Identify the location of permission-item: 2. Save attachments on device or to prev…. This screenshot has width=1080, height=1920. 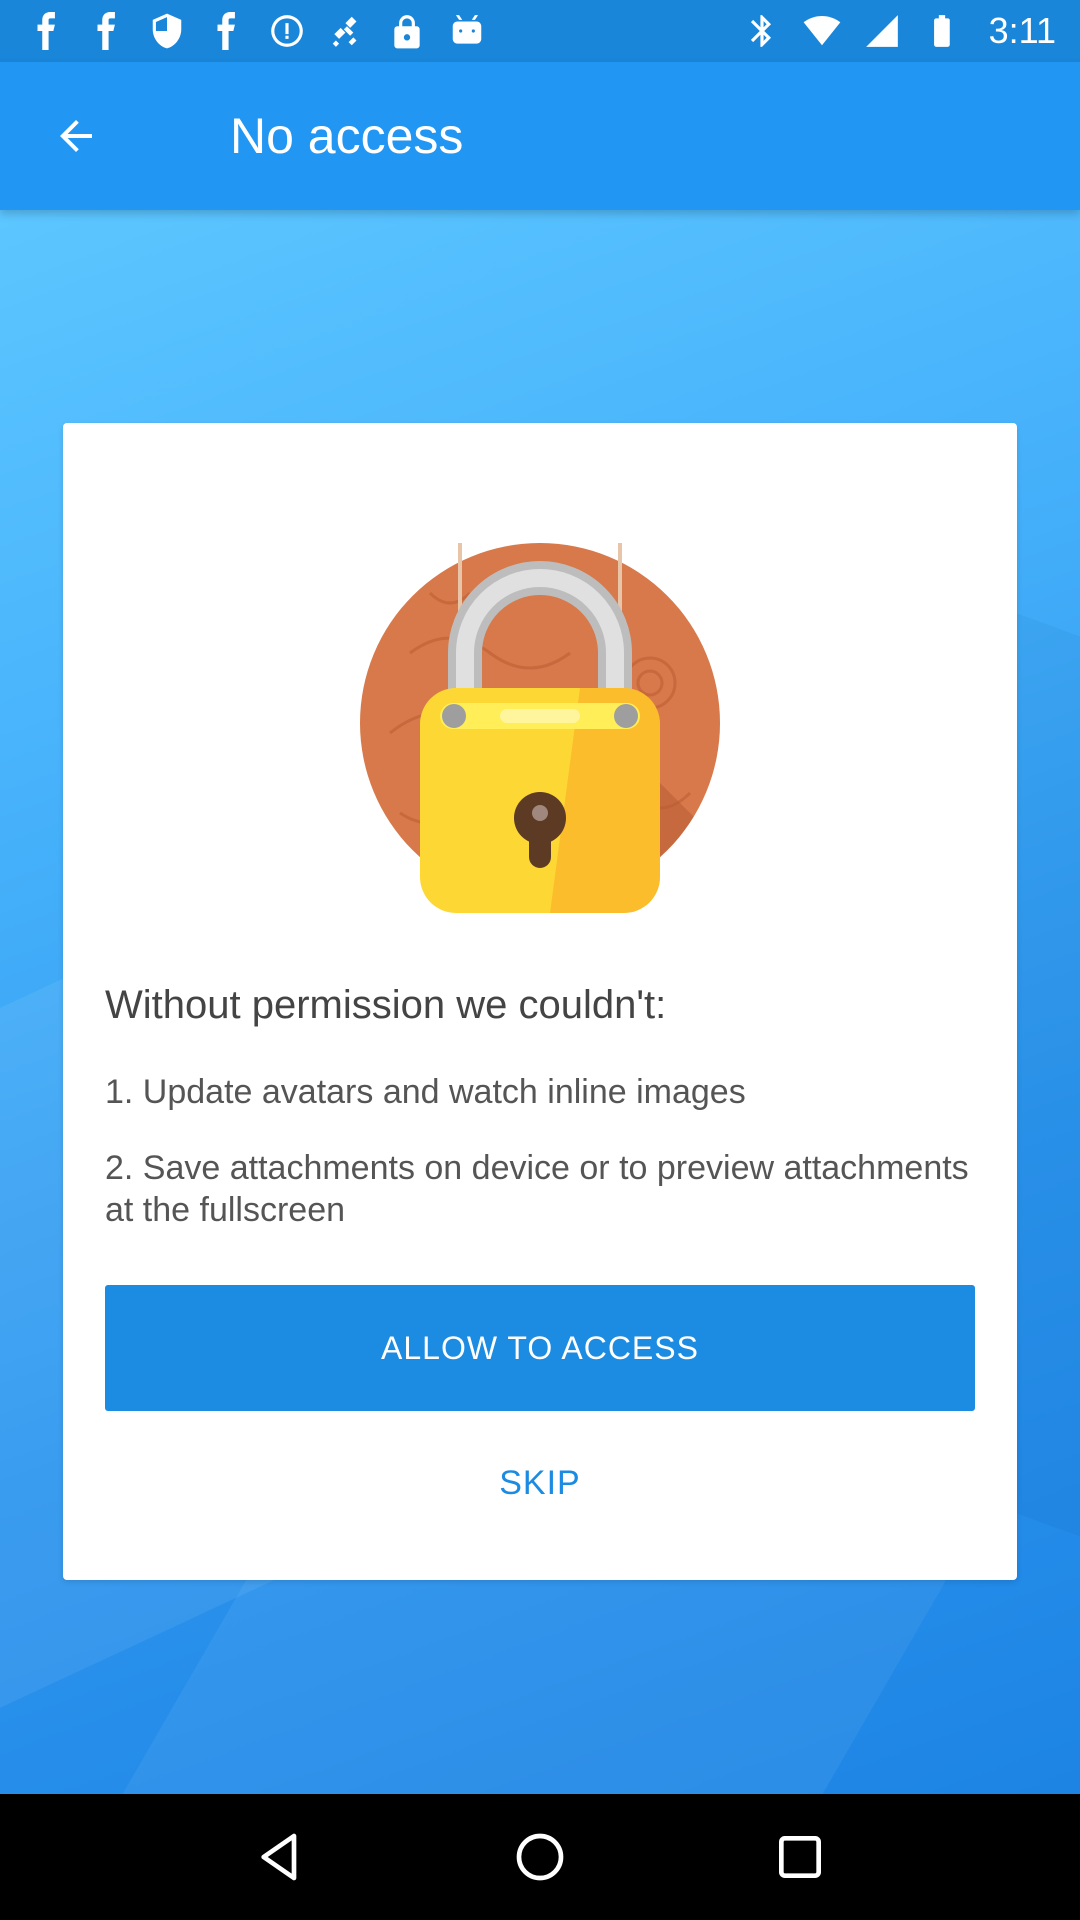
(537, 1189).